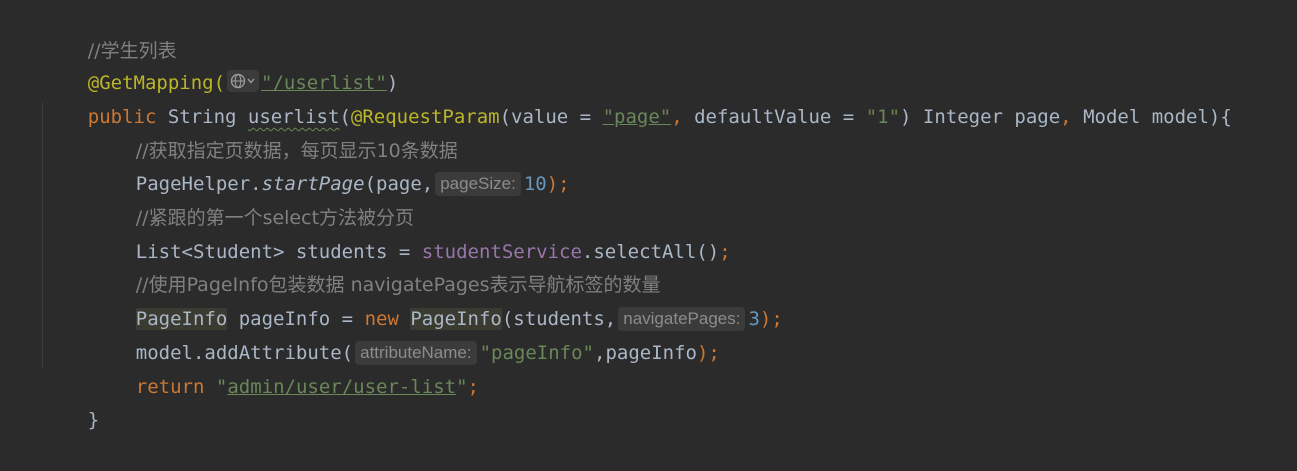  I want to click on param-text: defaultValue =, so click(780, 117).